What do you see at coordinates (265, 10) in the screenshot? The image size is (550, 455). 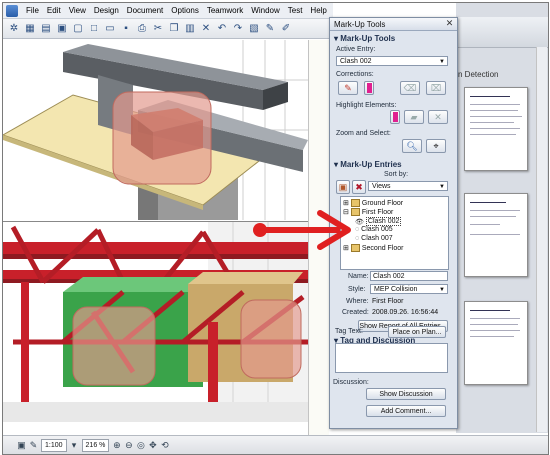 I see `menu-window: Window` at bounding box center [265, 10].